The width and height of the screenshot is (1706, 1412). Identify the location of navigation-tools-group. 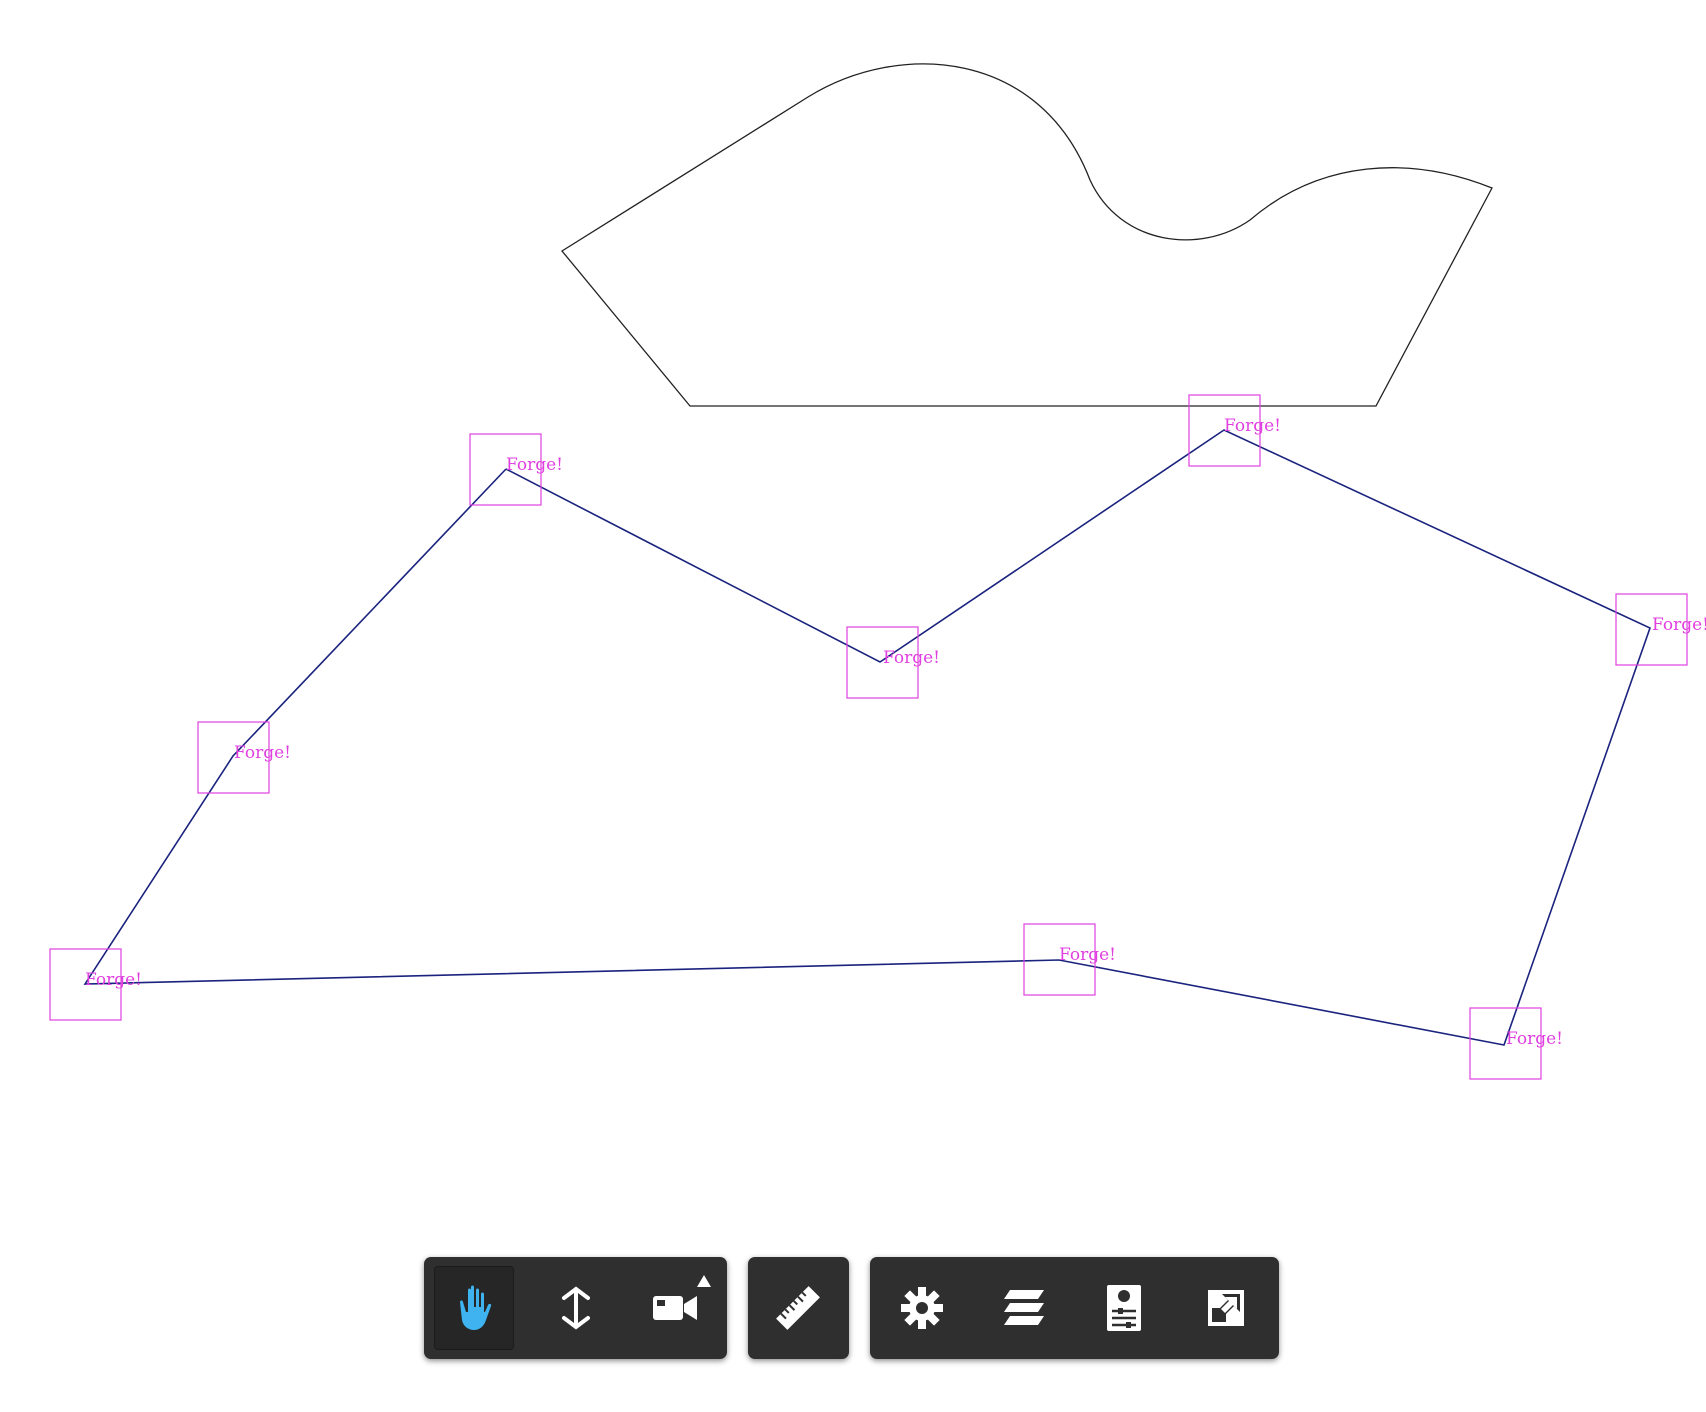
(575, 1308).